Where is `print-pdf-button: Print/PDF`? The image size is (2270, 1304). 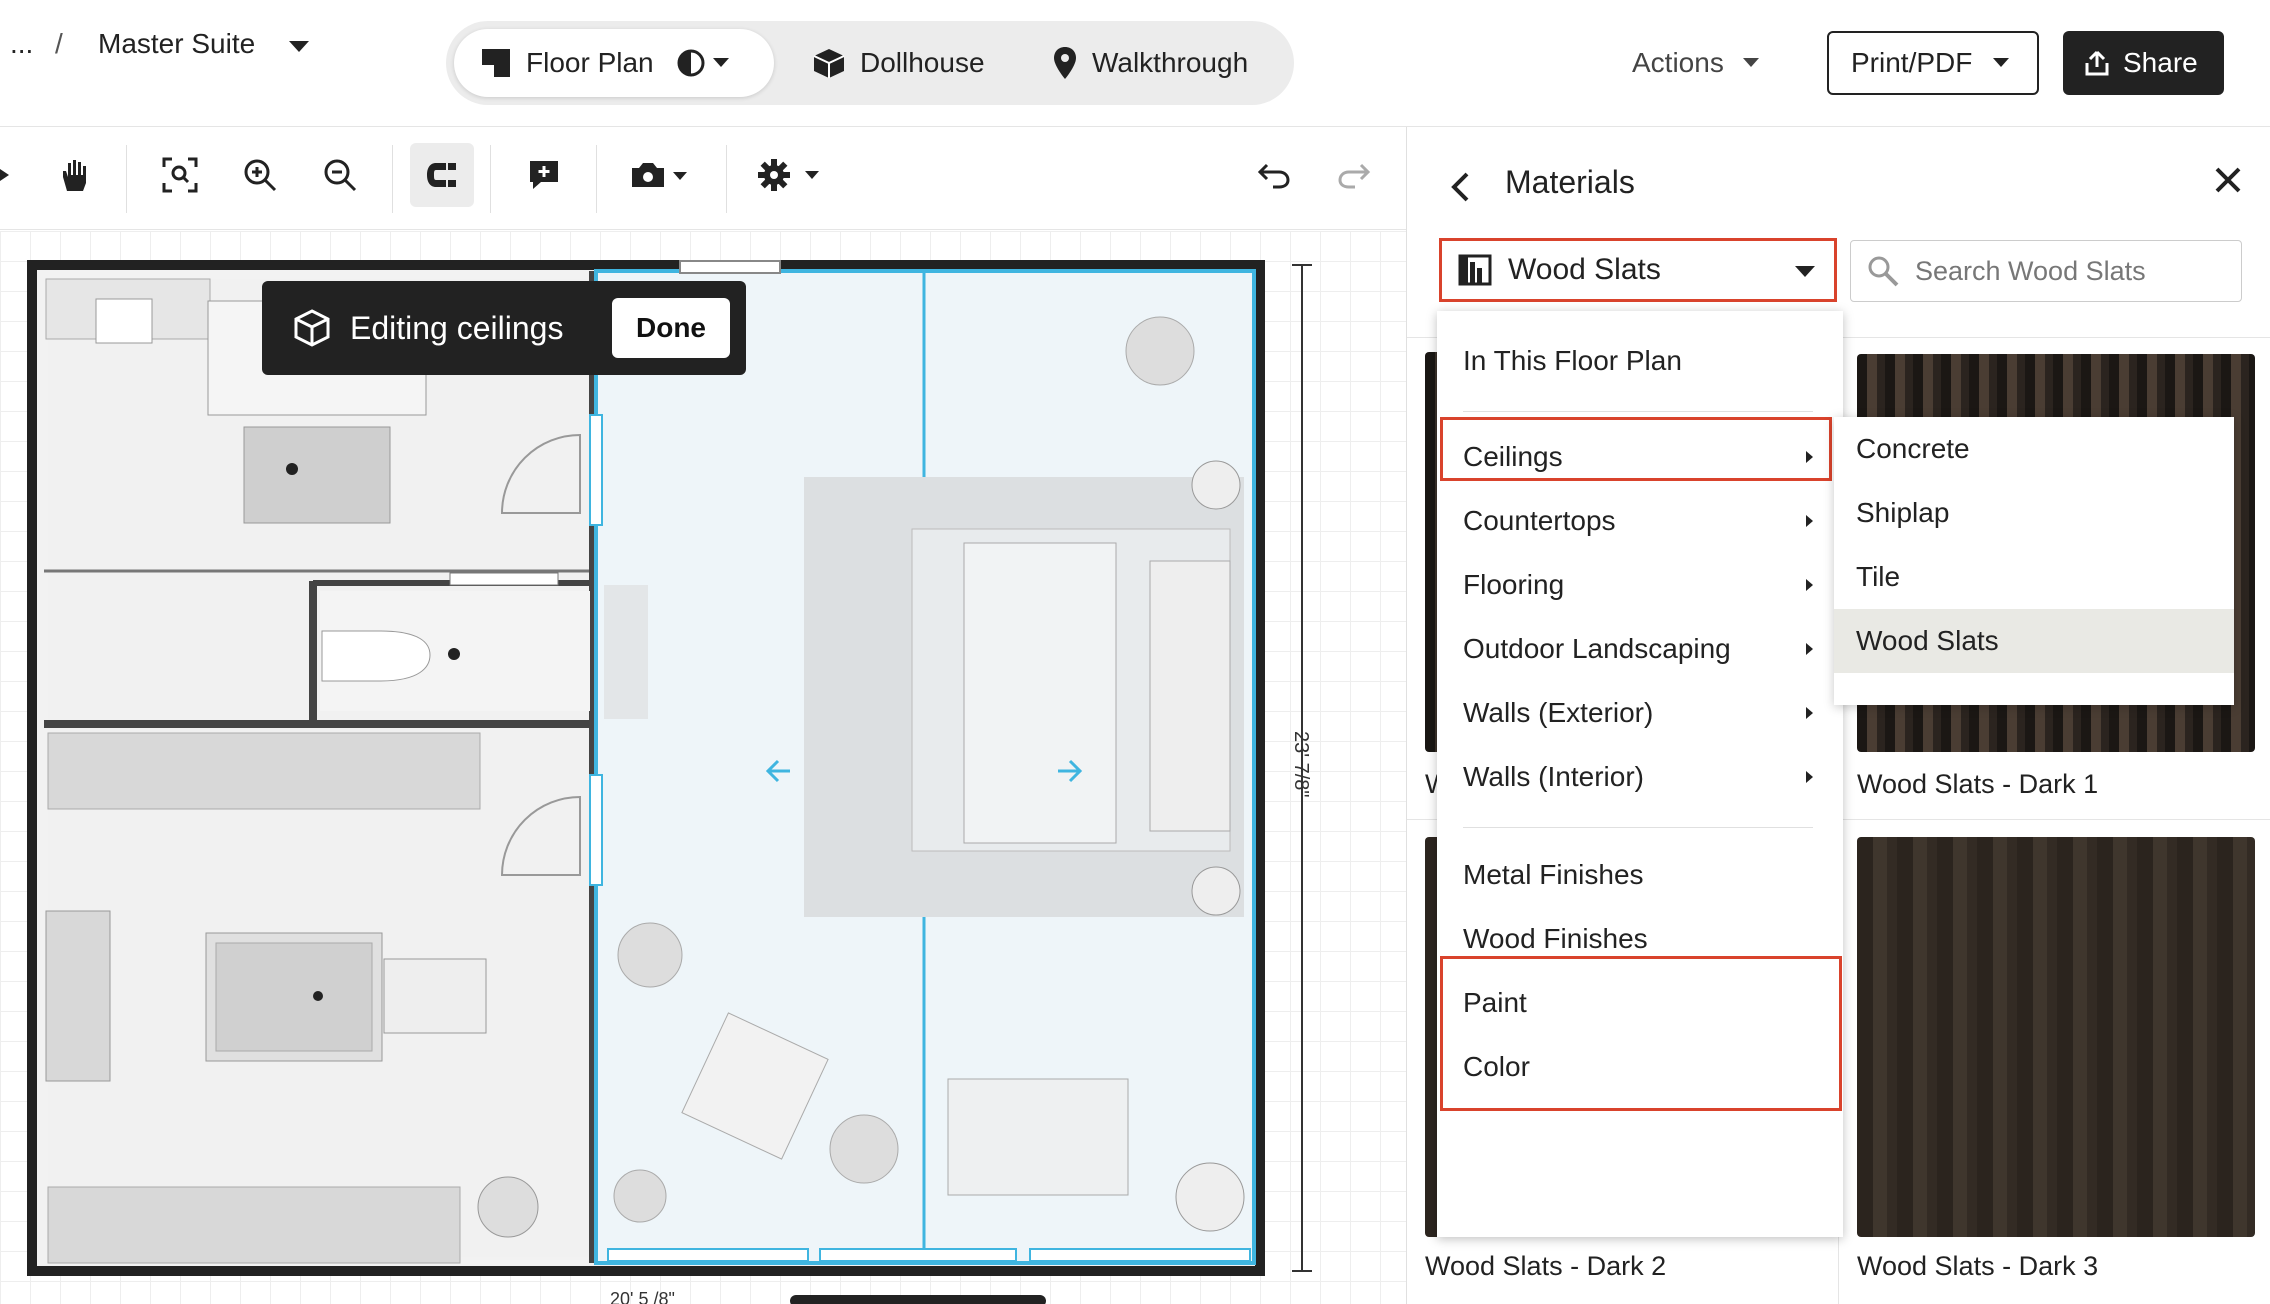 print-pdf-button: Print/PDF is located at coordinates (1933, 63).